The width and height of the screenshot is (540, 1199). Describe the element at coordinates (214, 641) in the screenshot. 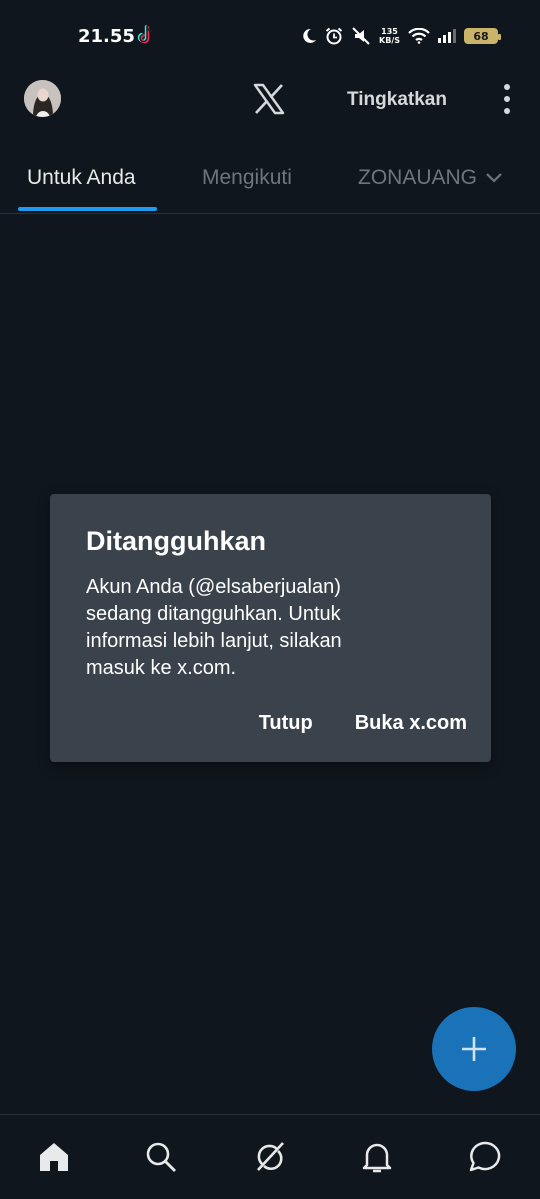

I see `dialog-message-line: informasi lebih lanjut, silakan` at that location.